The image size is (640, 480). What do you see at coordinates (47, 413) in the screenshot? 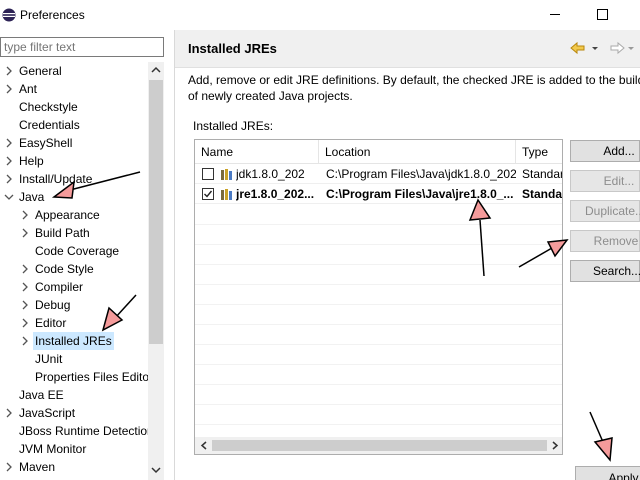
I see `tree-item-label: JavaScript` at bounding box center [47, 413].